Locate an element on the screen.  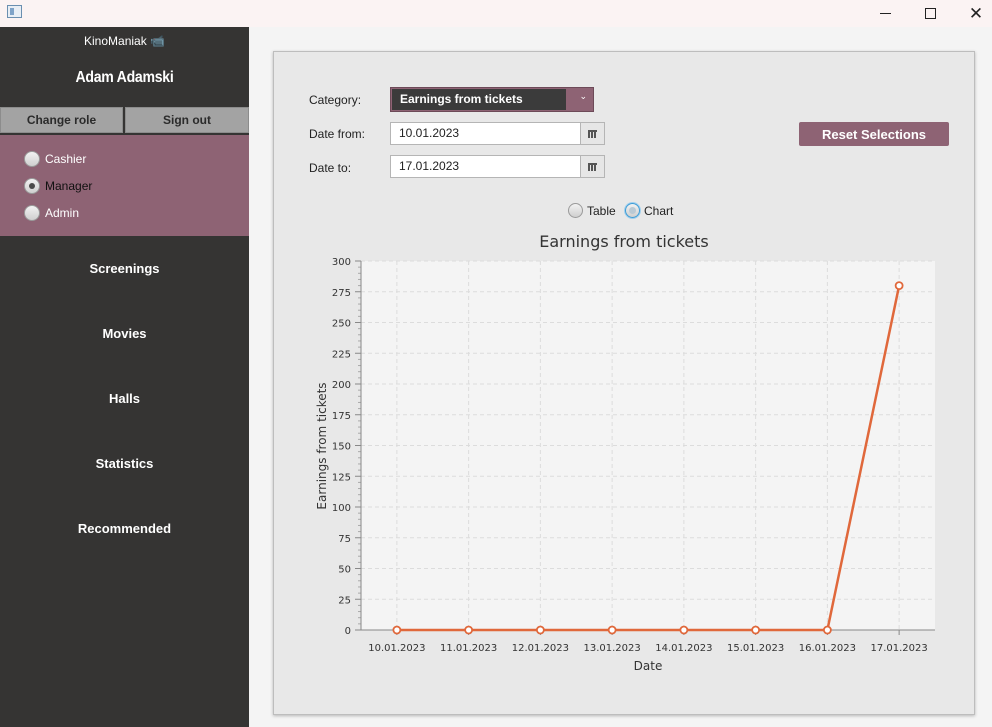
role-option-manager: Manager is located at coordinates (58, 186).